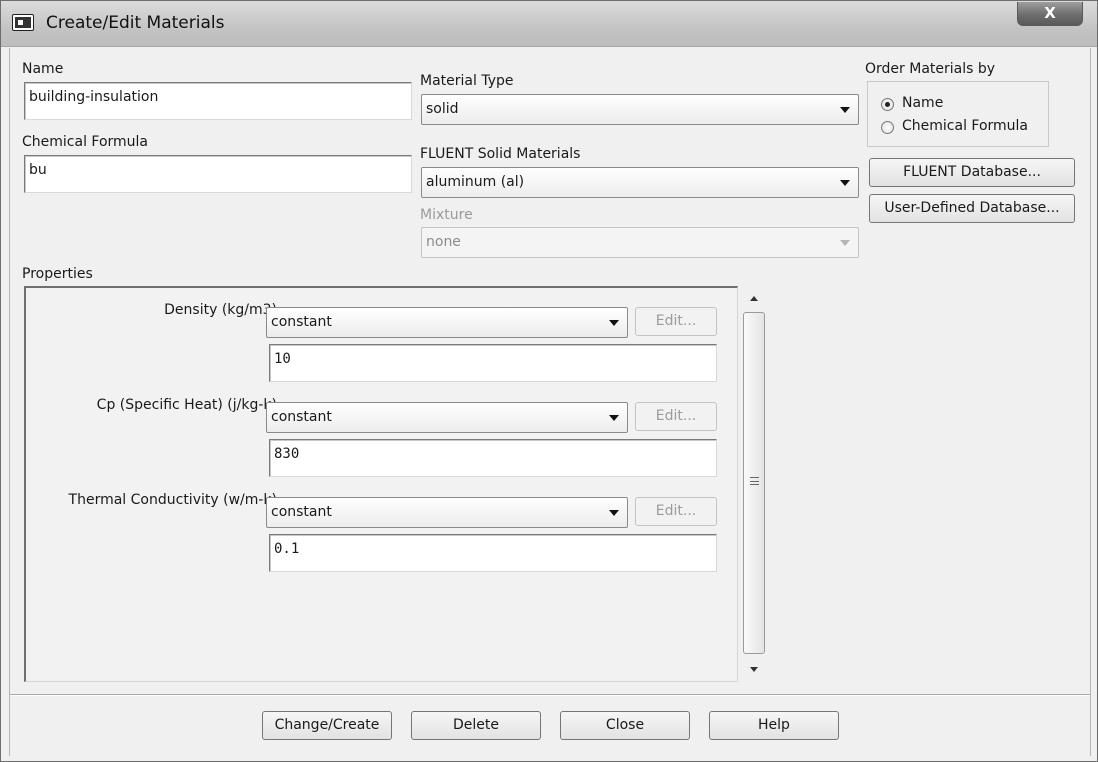 This screenshot has width=1098, height=762. What do you see at coordinates (500, 154) in the screenshot?
I see `fluent-solid-materials-label: FLUENT Solid Materials` at bounding box center [500, 154].